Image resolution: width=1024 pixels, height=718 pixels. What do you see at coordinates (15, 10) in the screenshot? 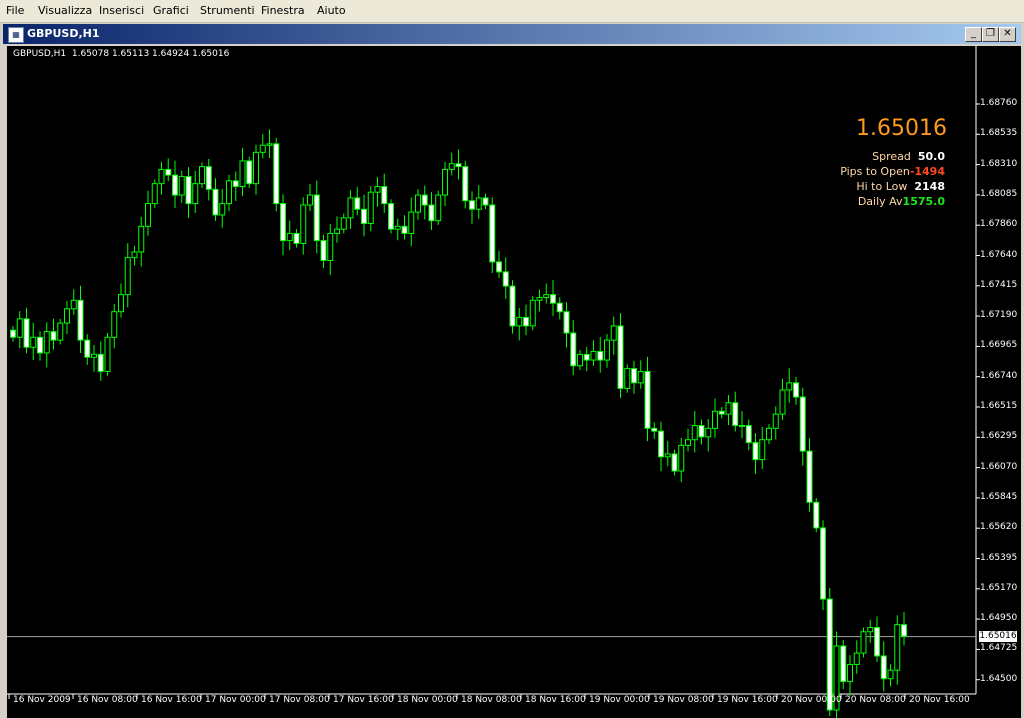
I see `menu-file: File` at bounding box center [15, 10].